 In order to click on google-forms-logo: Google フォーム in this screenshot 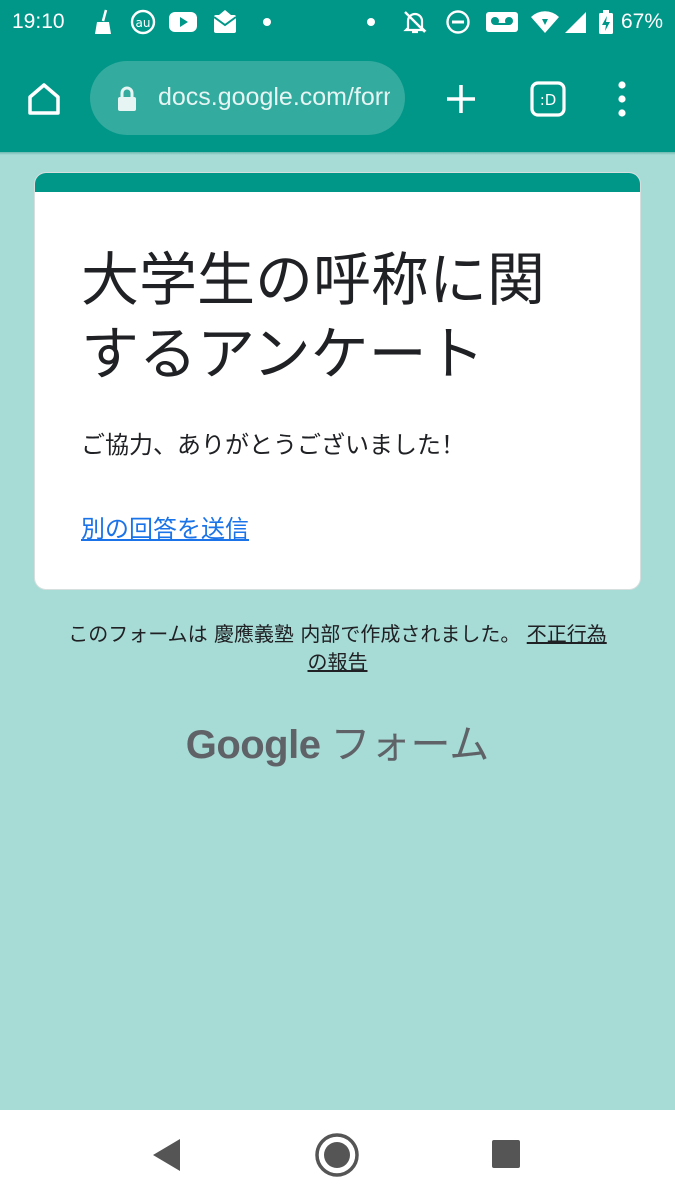, I will do `click(337, 741)`.